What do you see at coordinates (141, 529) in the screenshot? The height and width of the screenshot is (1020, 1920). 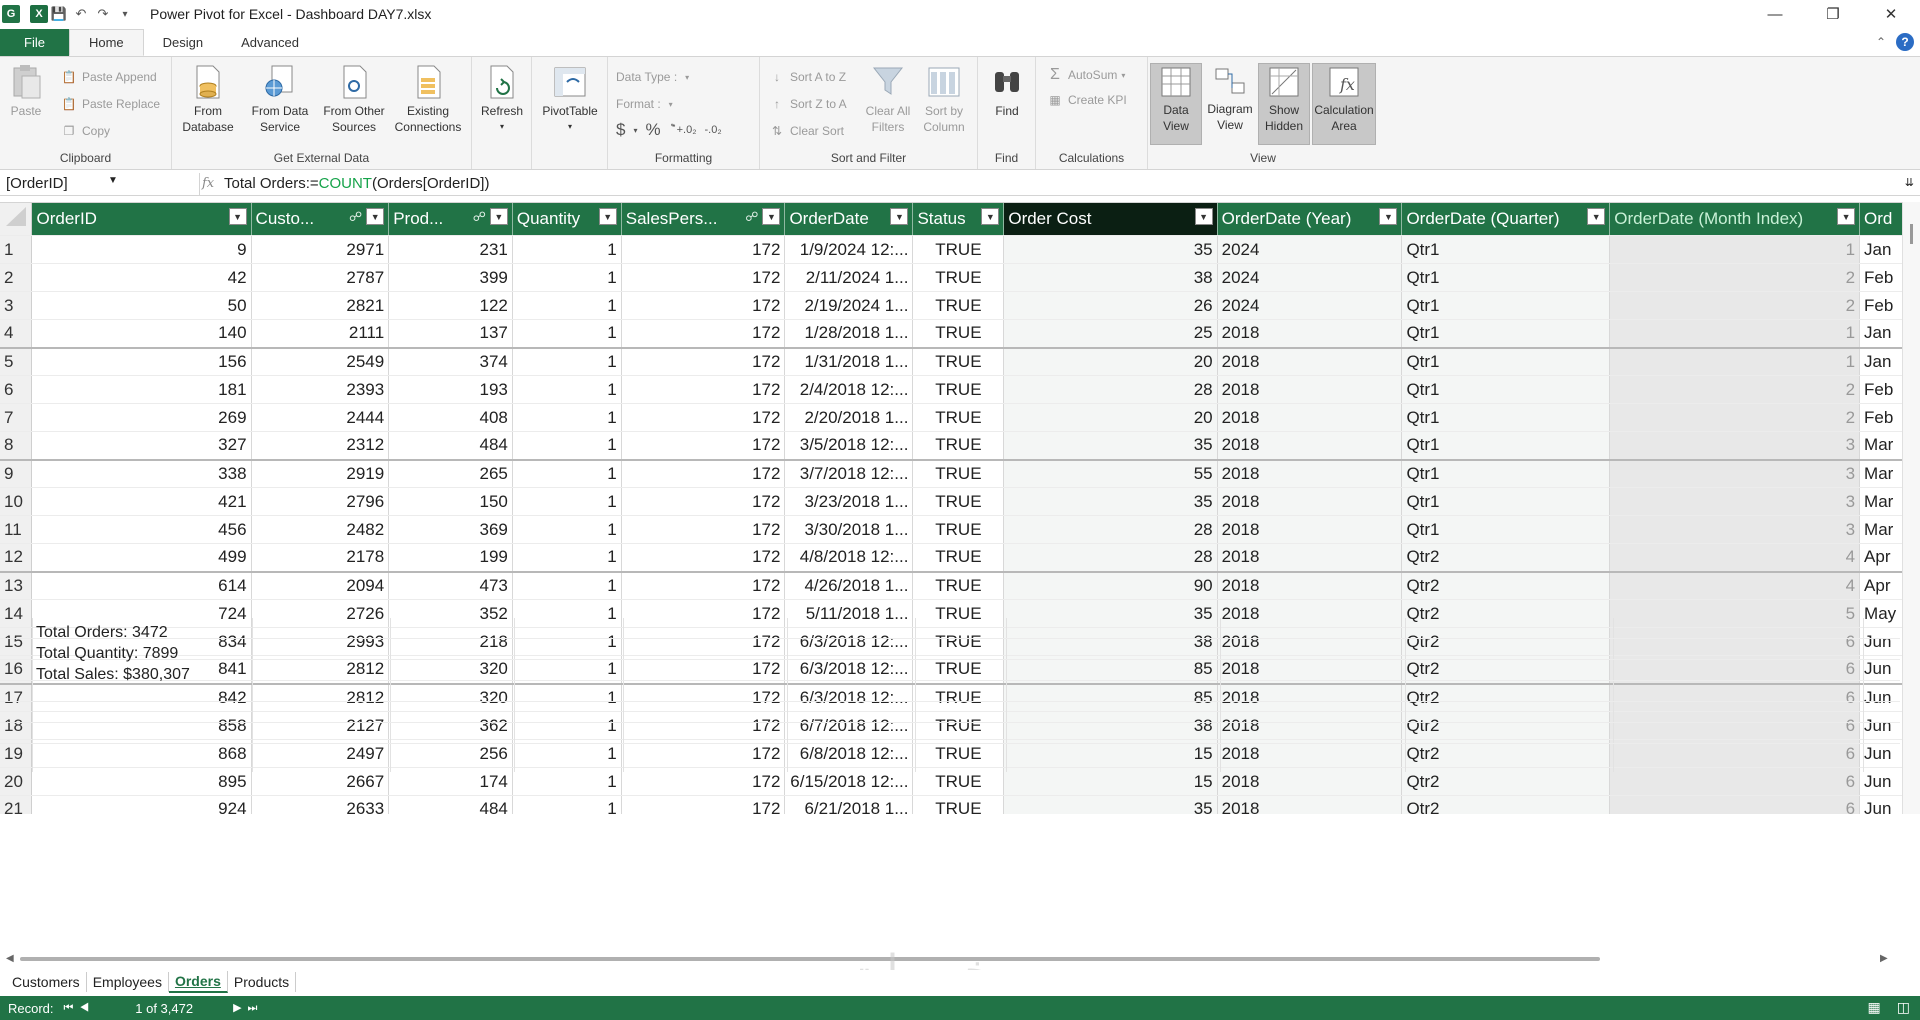 I see `cell-orderid: 456` at bounding box center [141, 529].